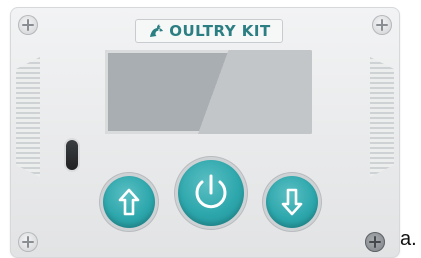 The width and height of the screenshot is (421, 258). I want to click on arrow-up-icon, so click(129, 202).